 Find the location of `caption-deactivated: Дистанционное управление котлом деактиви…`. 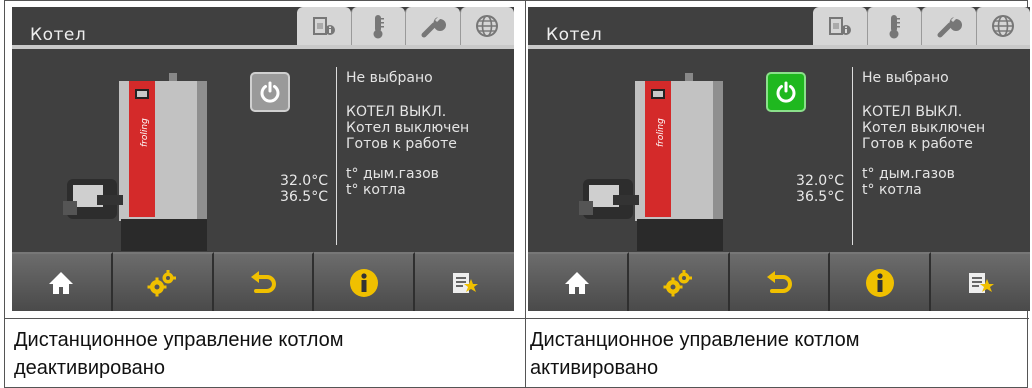

caption-deactivated: Дистанционное управление котлом деактиви… is located at coordinates (179, 354).